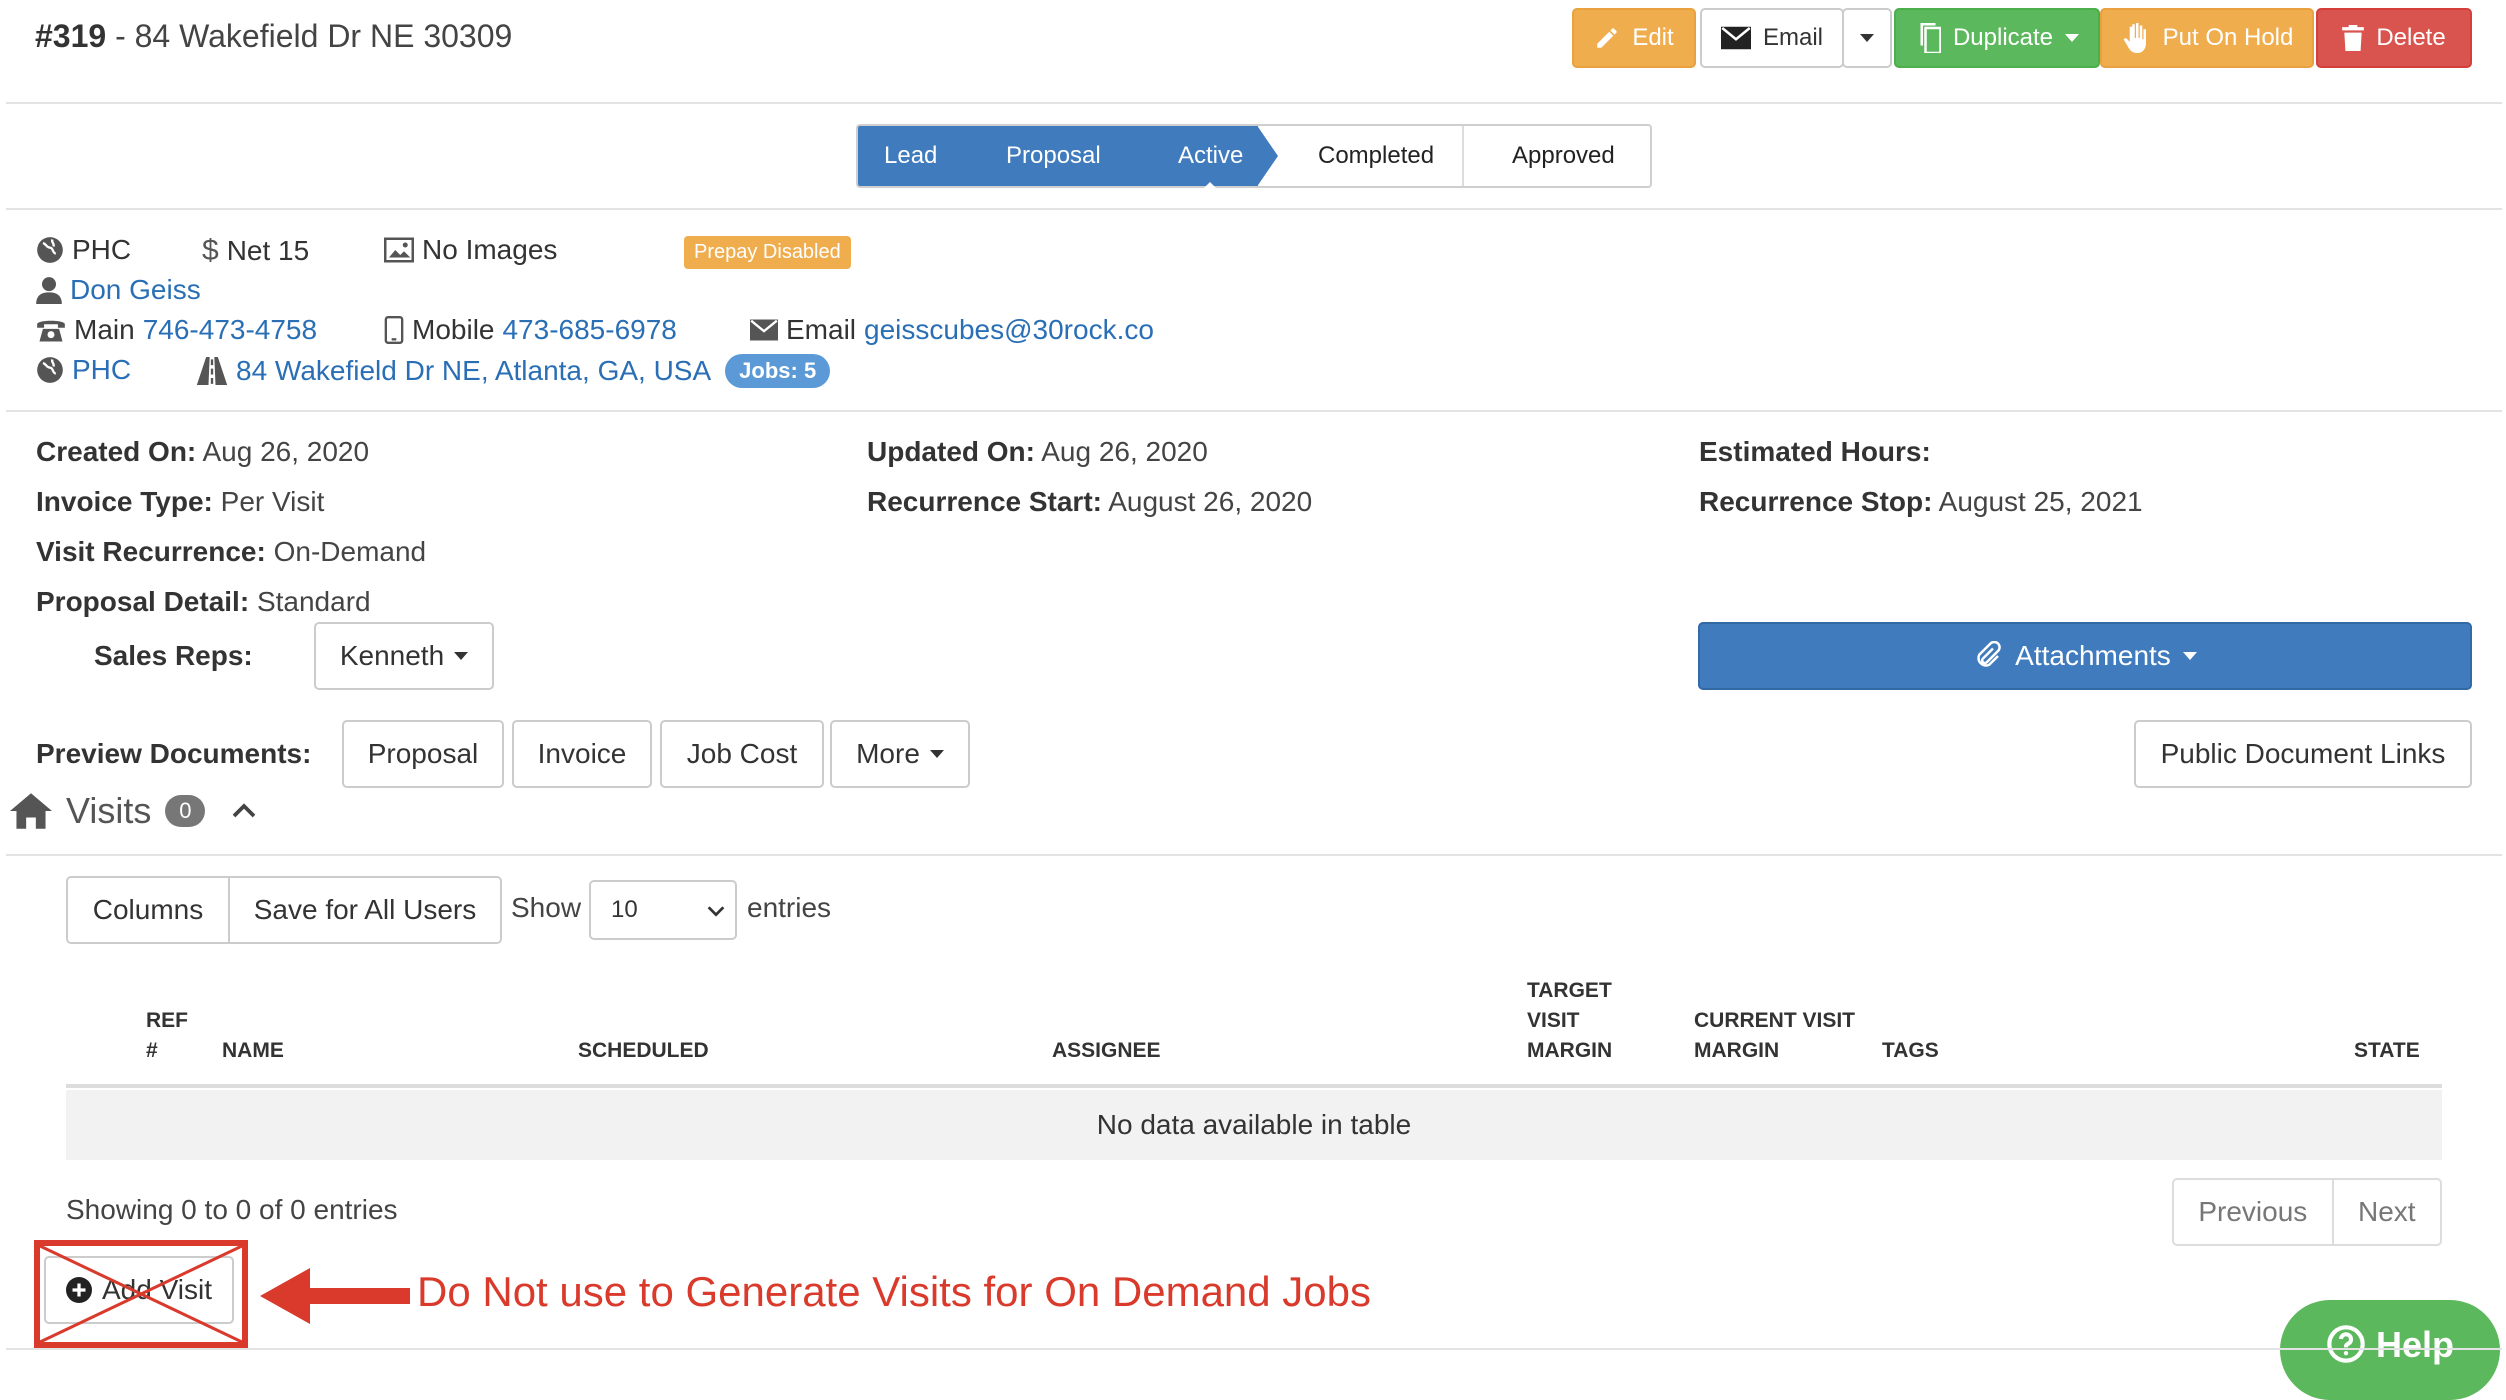 Image resolution: width=2506 pixels, height=1400 pixels. What do you see at coordinates (951, 451) in the screenshot?
I see `updated-label: Updated On:` at bounding box center [951, 451].